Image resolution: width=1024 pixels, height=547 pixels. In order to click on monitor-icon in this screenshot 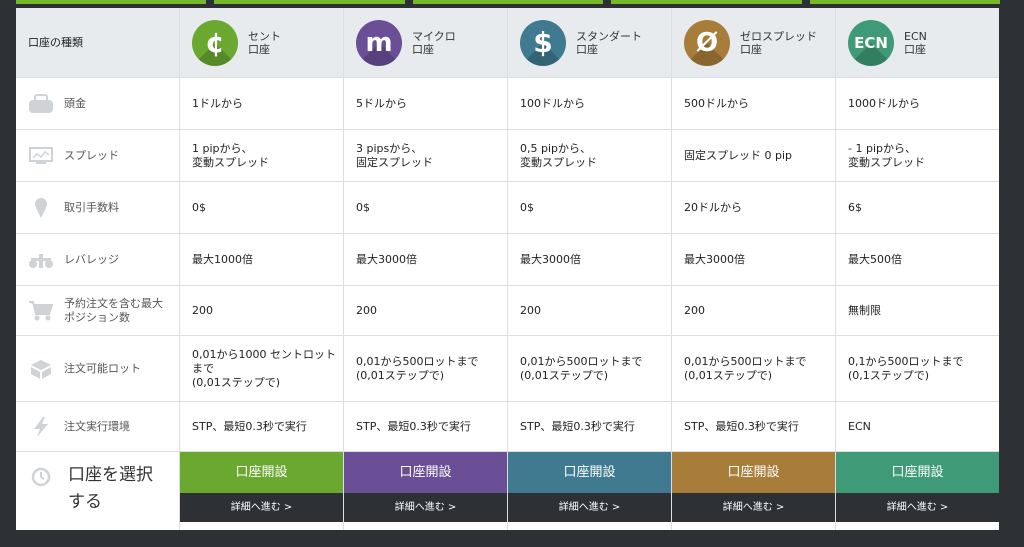, I will do `click(41, 156)`.